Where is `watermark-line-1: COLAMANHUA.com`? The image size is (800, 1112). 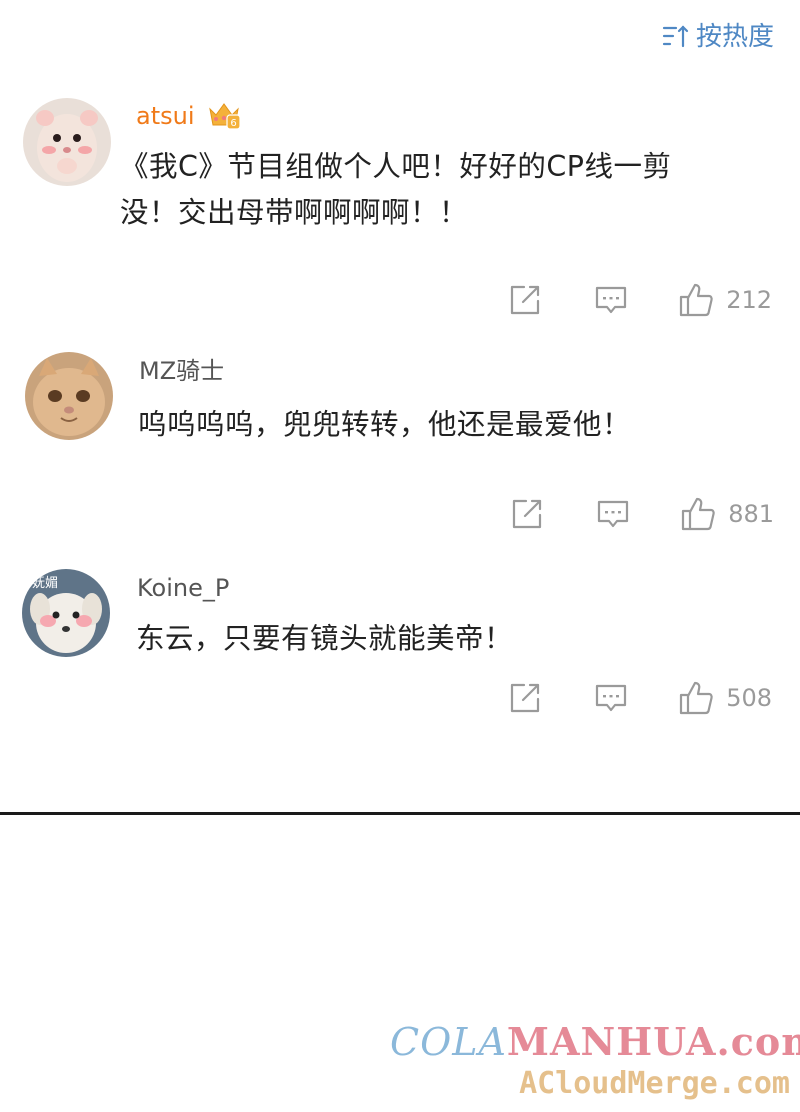
watermark-line-1: COLAMANHUA.com is located at coordinates (595, 1042).